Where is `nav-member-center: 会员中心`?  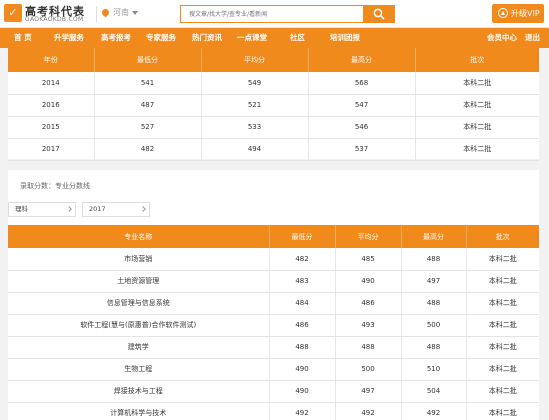
nav-member-center: 会员中心 is located at coordinates (502, 38).